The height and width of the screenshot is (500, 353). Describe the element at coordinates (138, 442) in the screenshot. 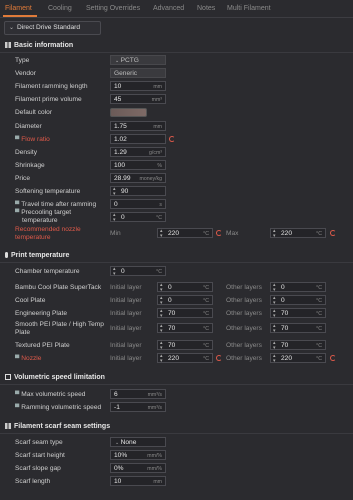

I see `scarf-seam-type-select: ⌄ None` at that location.